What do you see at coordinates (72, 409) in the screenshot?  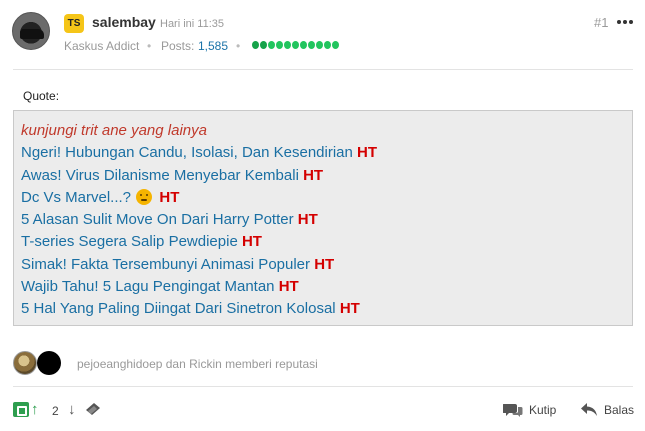 I see `downvote-arrow-icon: ↓` at bounding box center [72, 409].